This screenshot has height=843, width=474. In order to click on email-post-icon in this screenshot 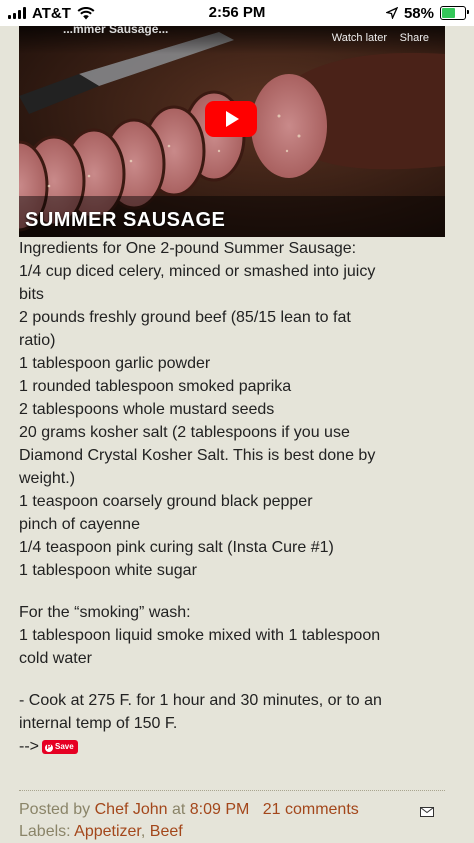, I will do `click(427, 812)`.